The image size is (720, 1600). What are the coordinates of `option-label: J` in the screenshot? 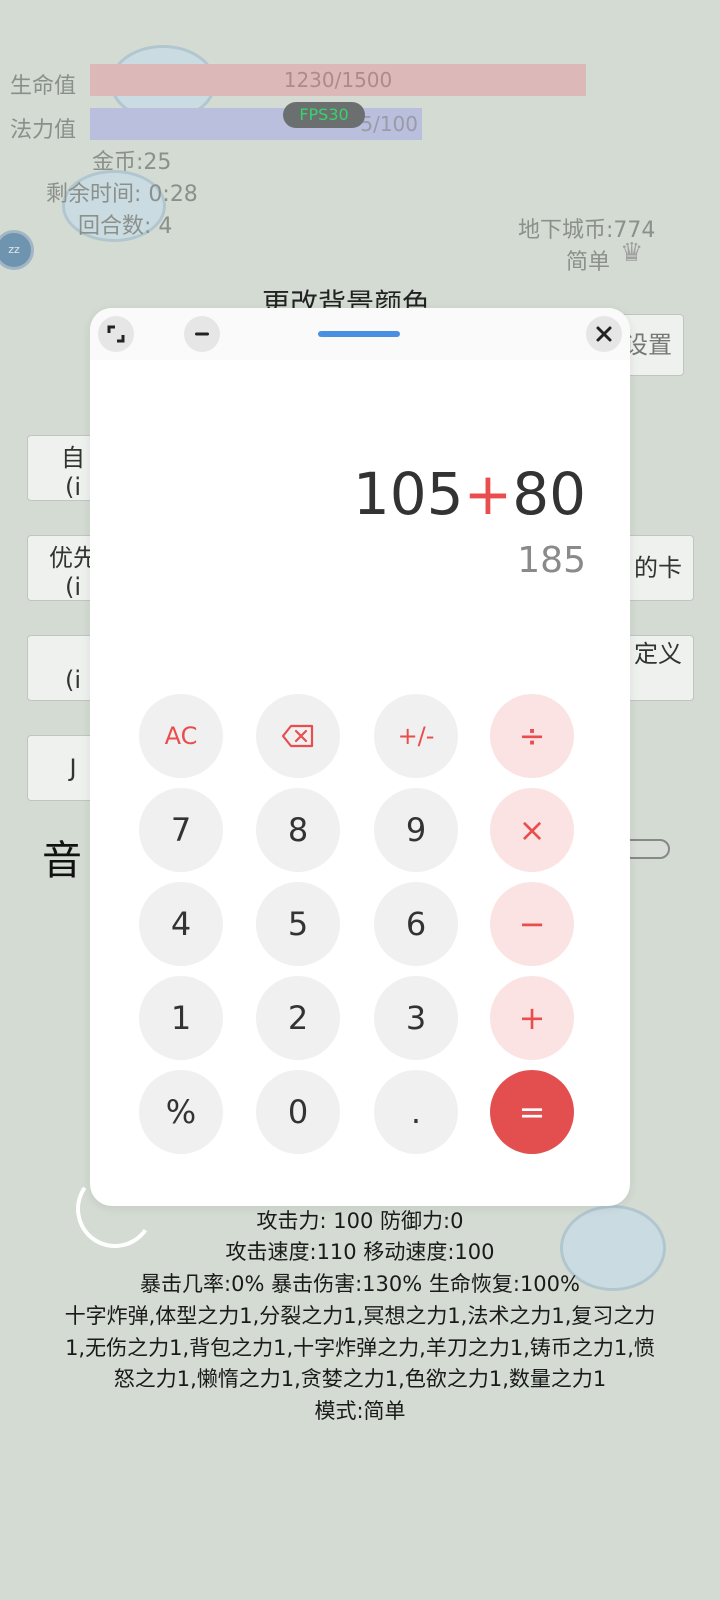 It's located at (73, 768).